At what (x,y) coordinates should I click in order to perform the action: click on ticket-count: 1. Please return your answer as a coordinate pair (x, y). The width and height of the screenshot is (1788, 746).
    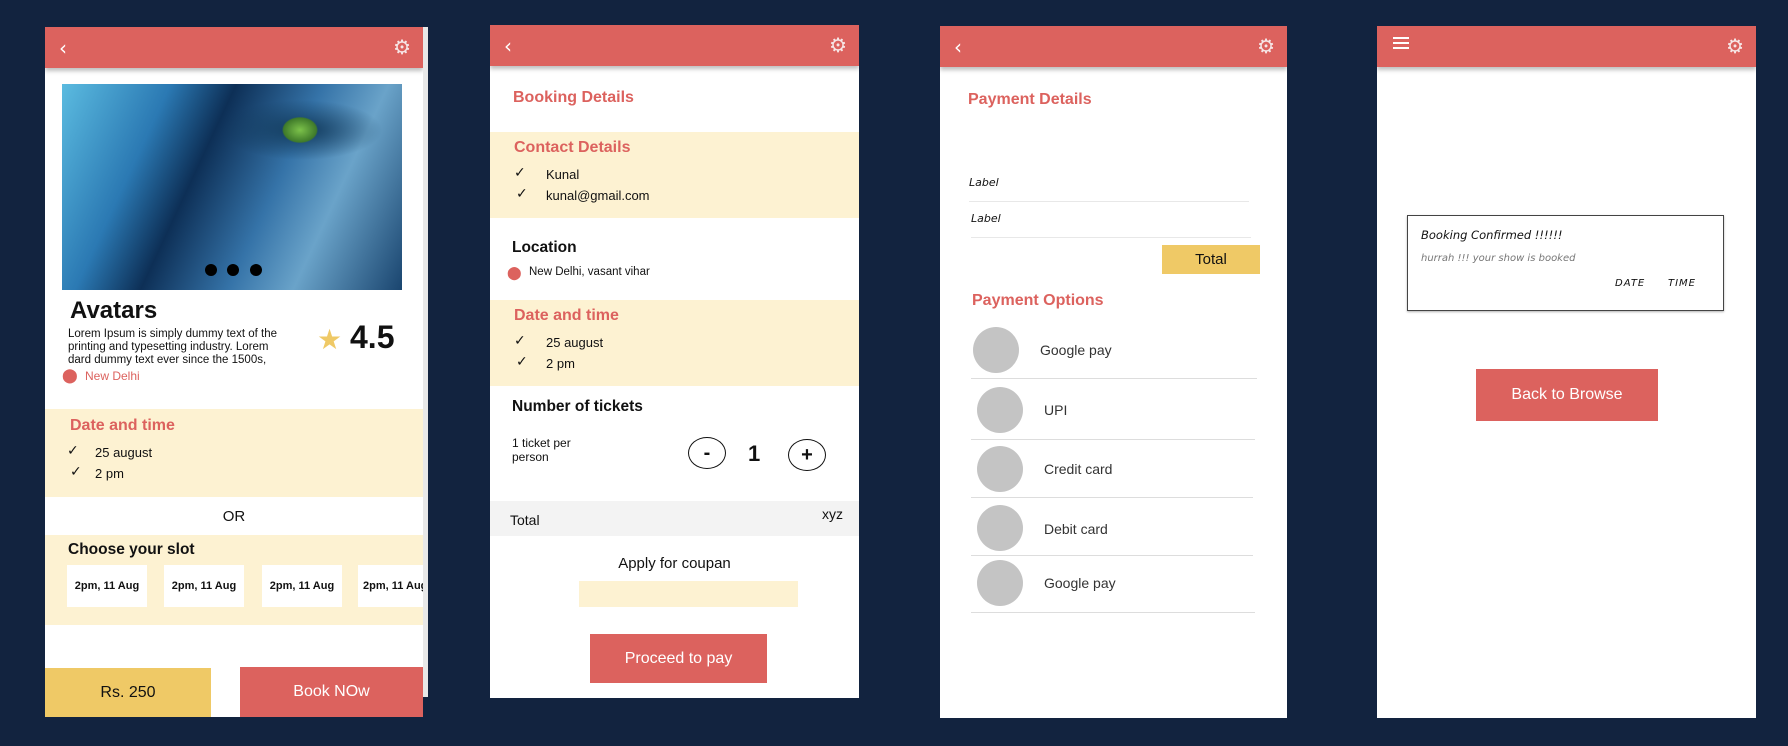
    Looking at the image, I should click on (754, 453).